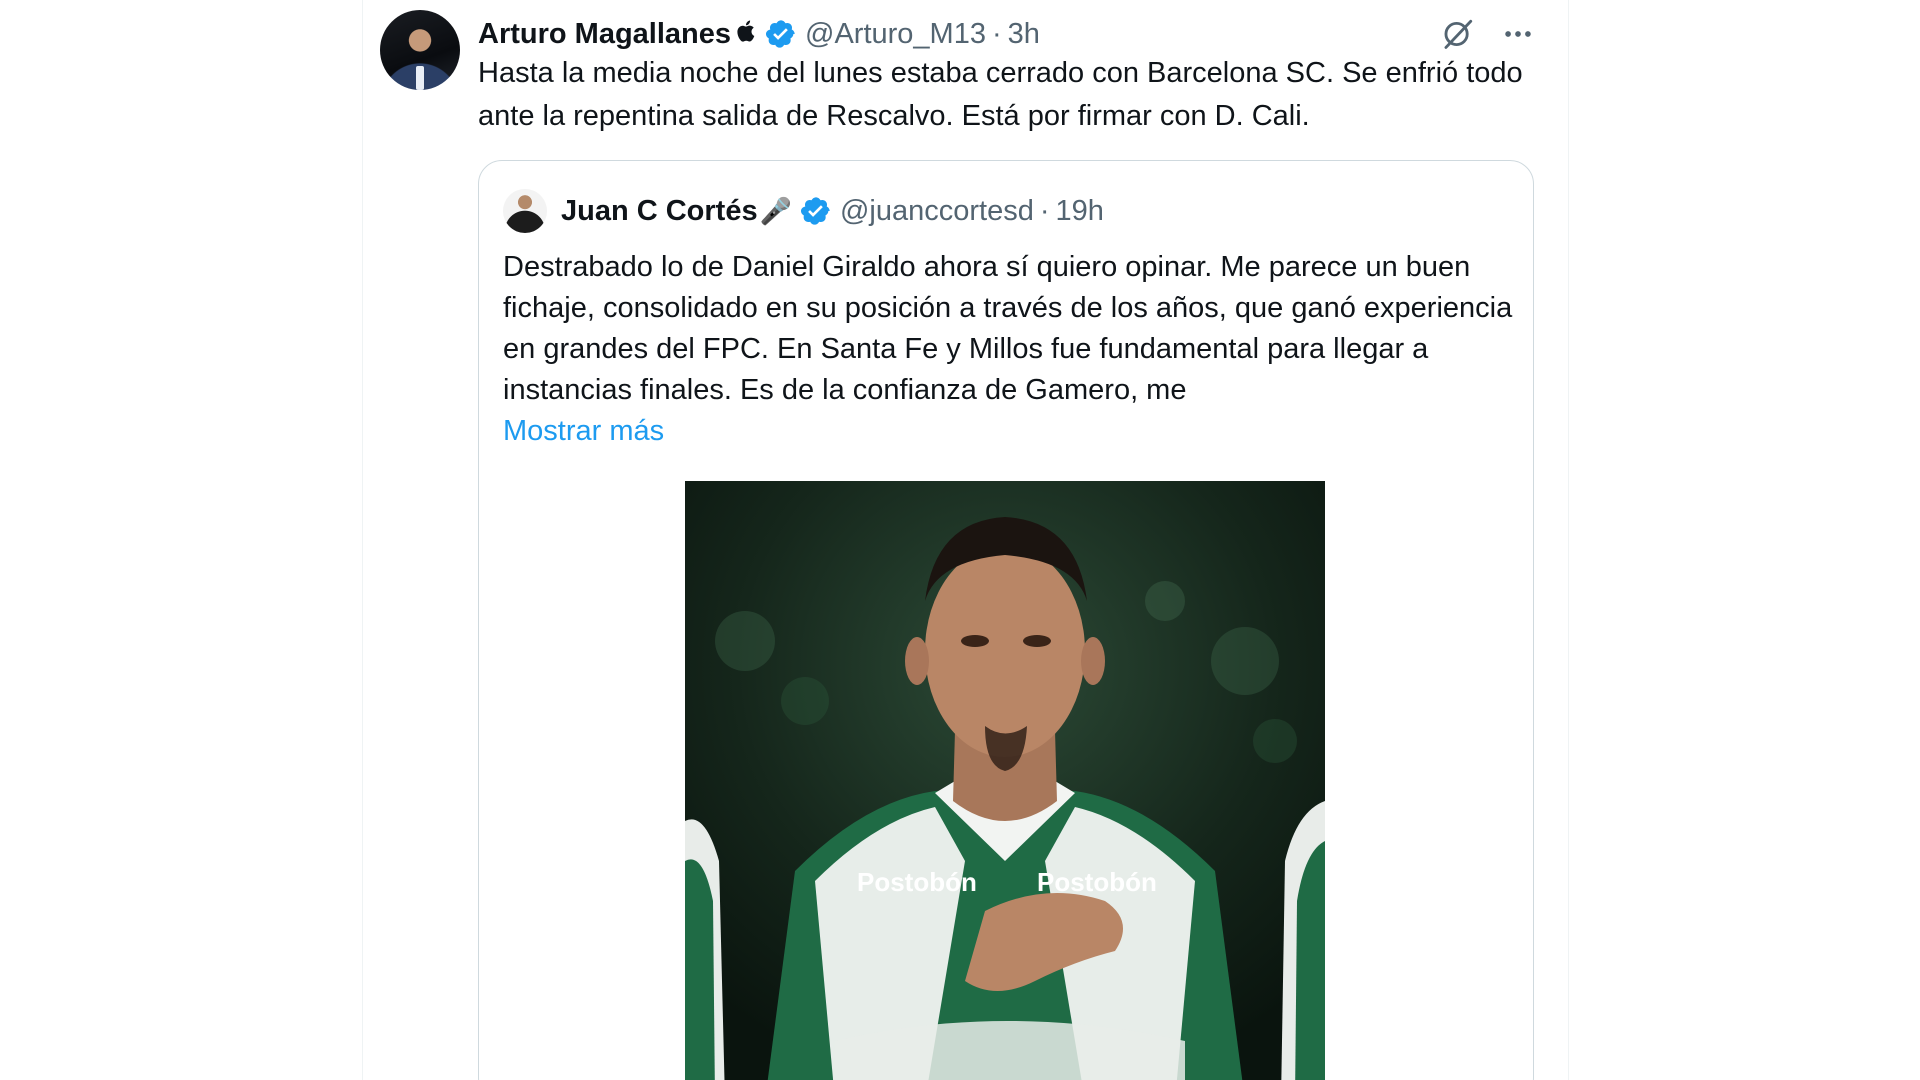  What do you see at coordinates (775, 210) in the screenshot?
I see `microphone-emoji: 🎤` at bounding box center [775, 210].